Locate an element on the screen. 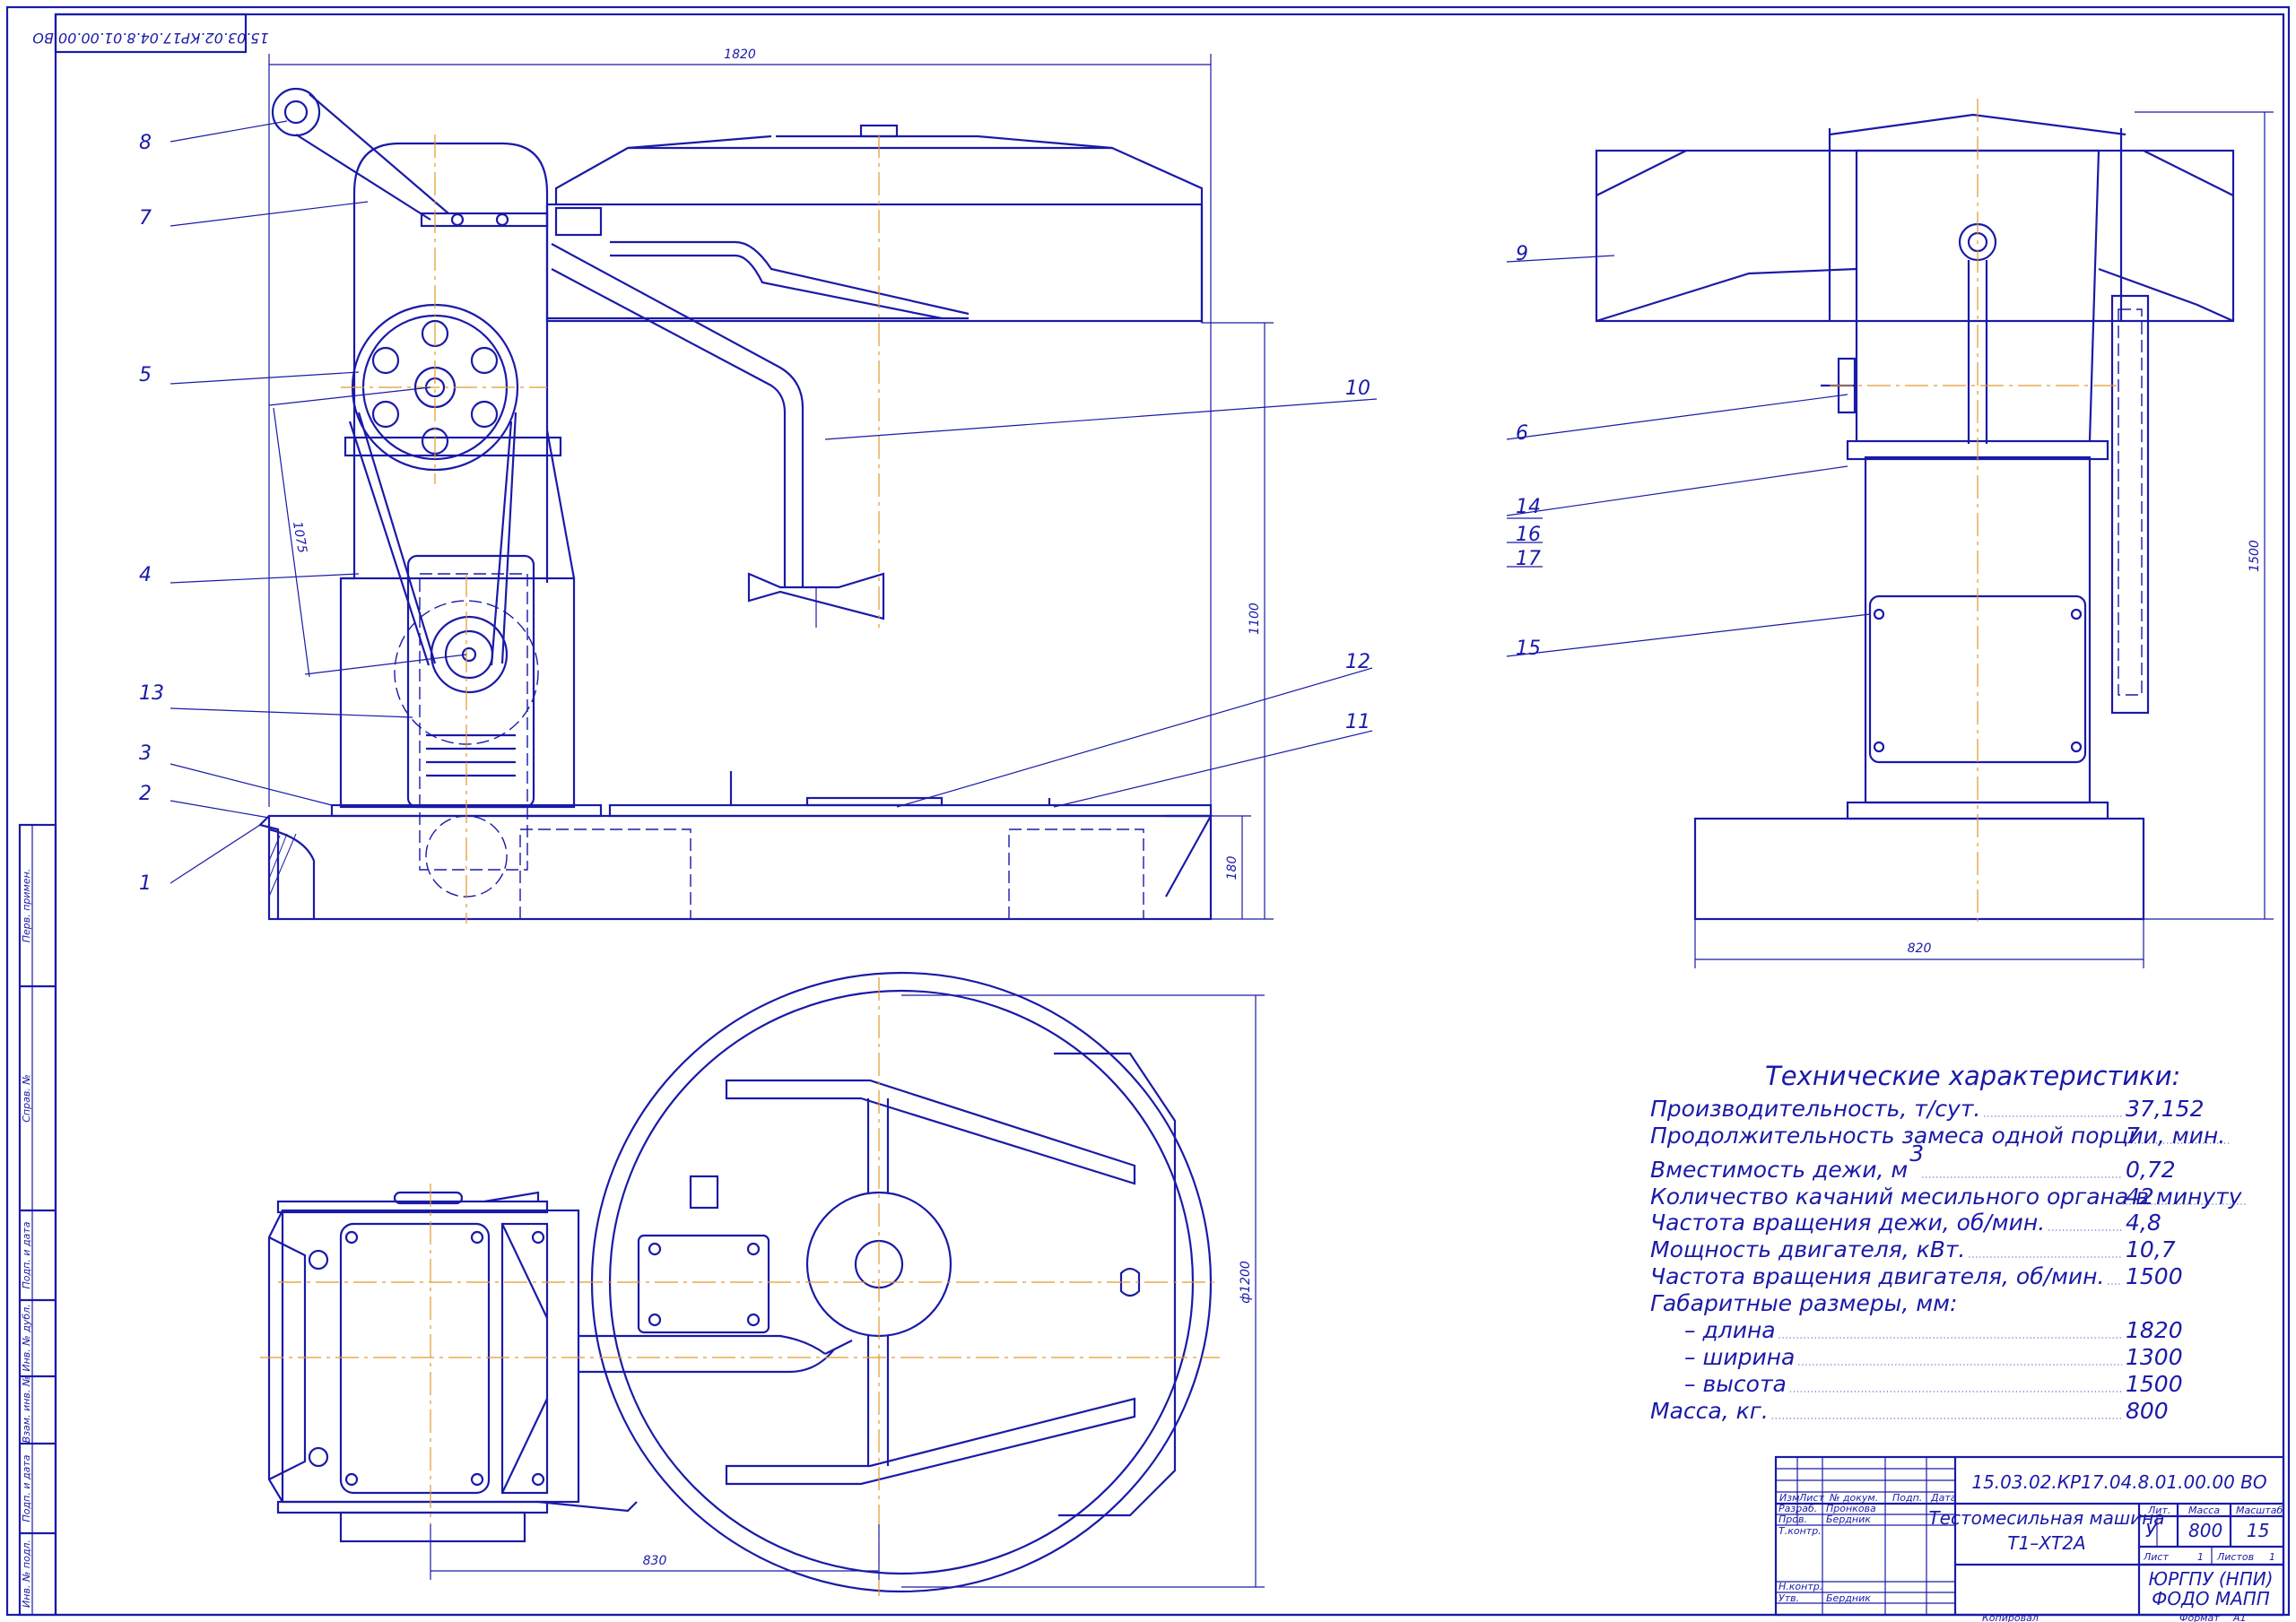 The image size is (2296, 1622). scale-value: 15 is located at coordinates (2258, 1530).